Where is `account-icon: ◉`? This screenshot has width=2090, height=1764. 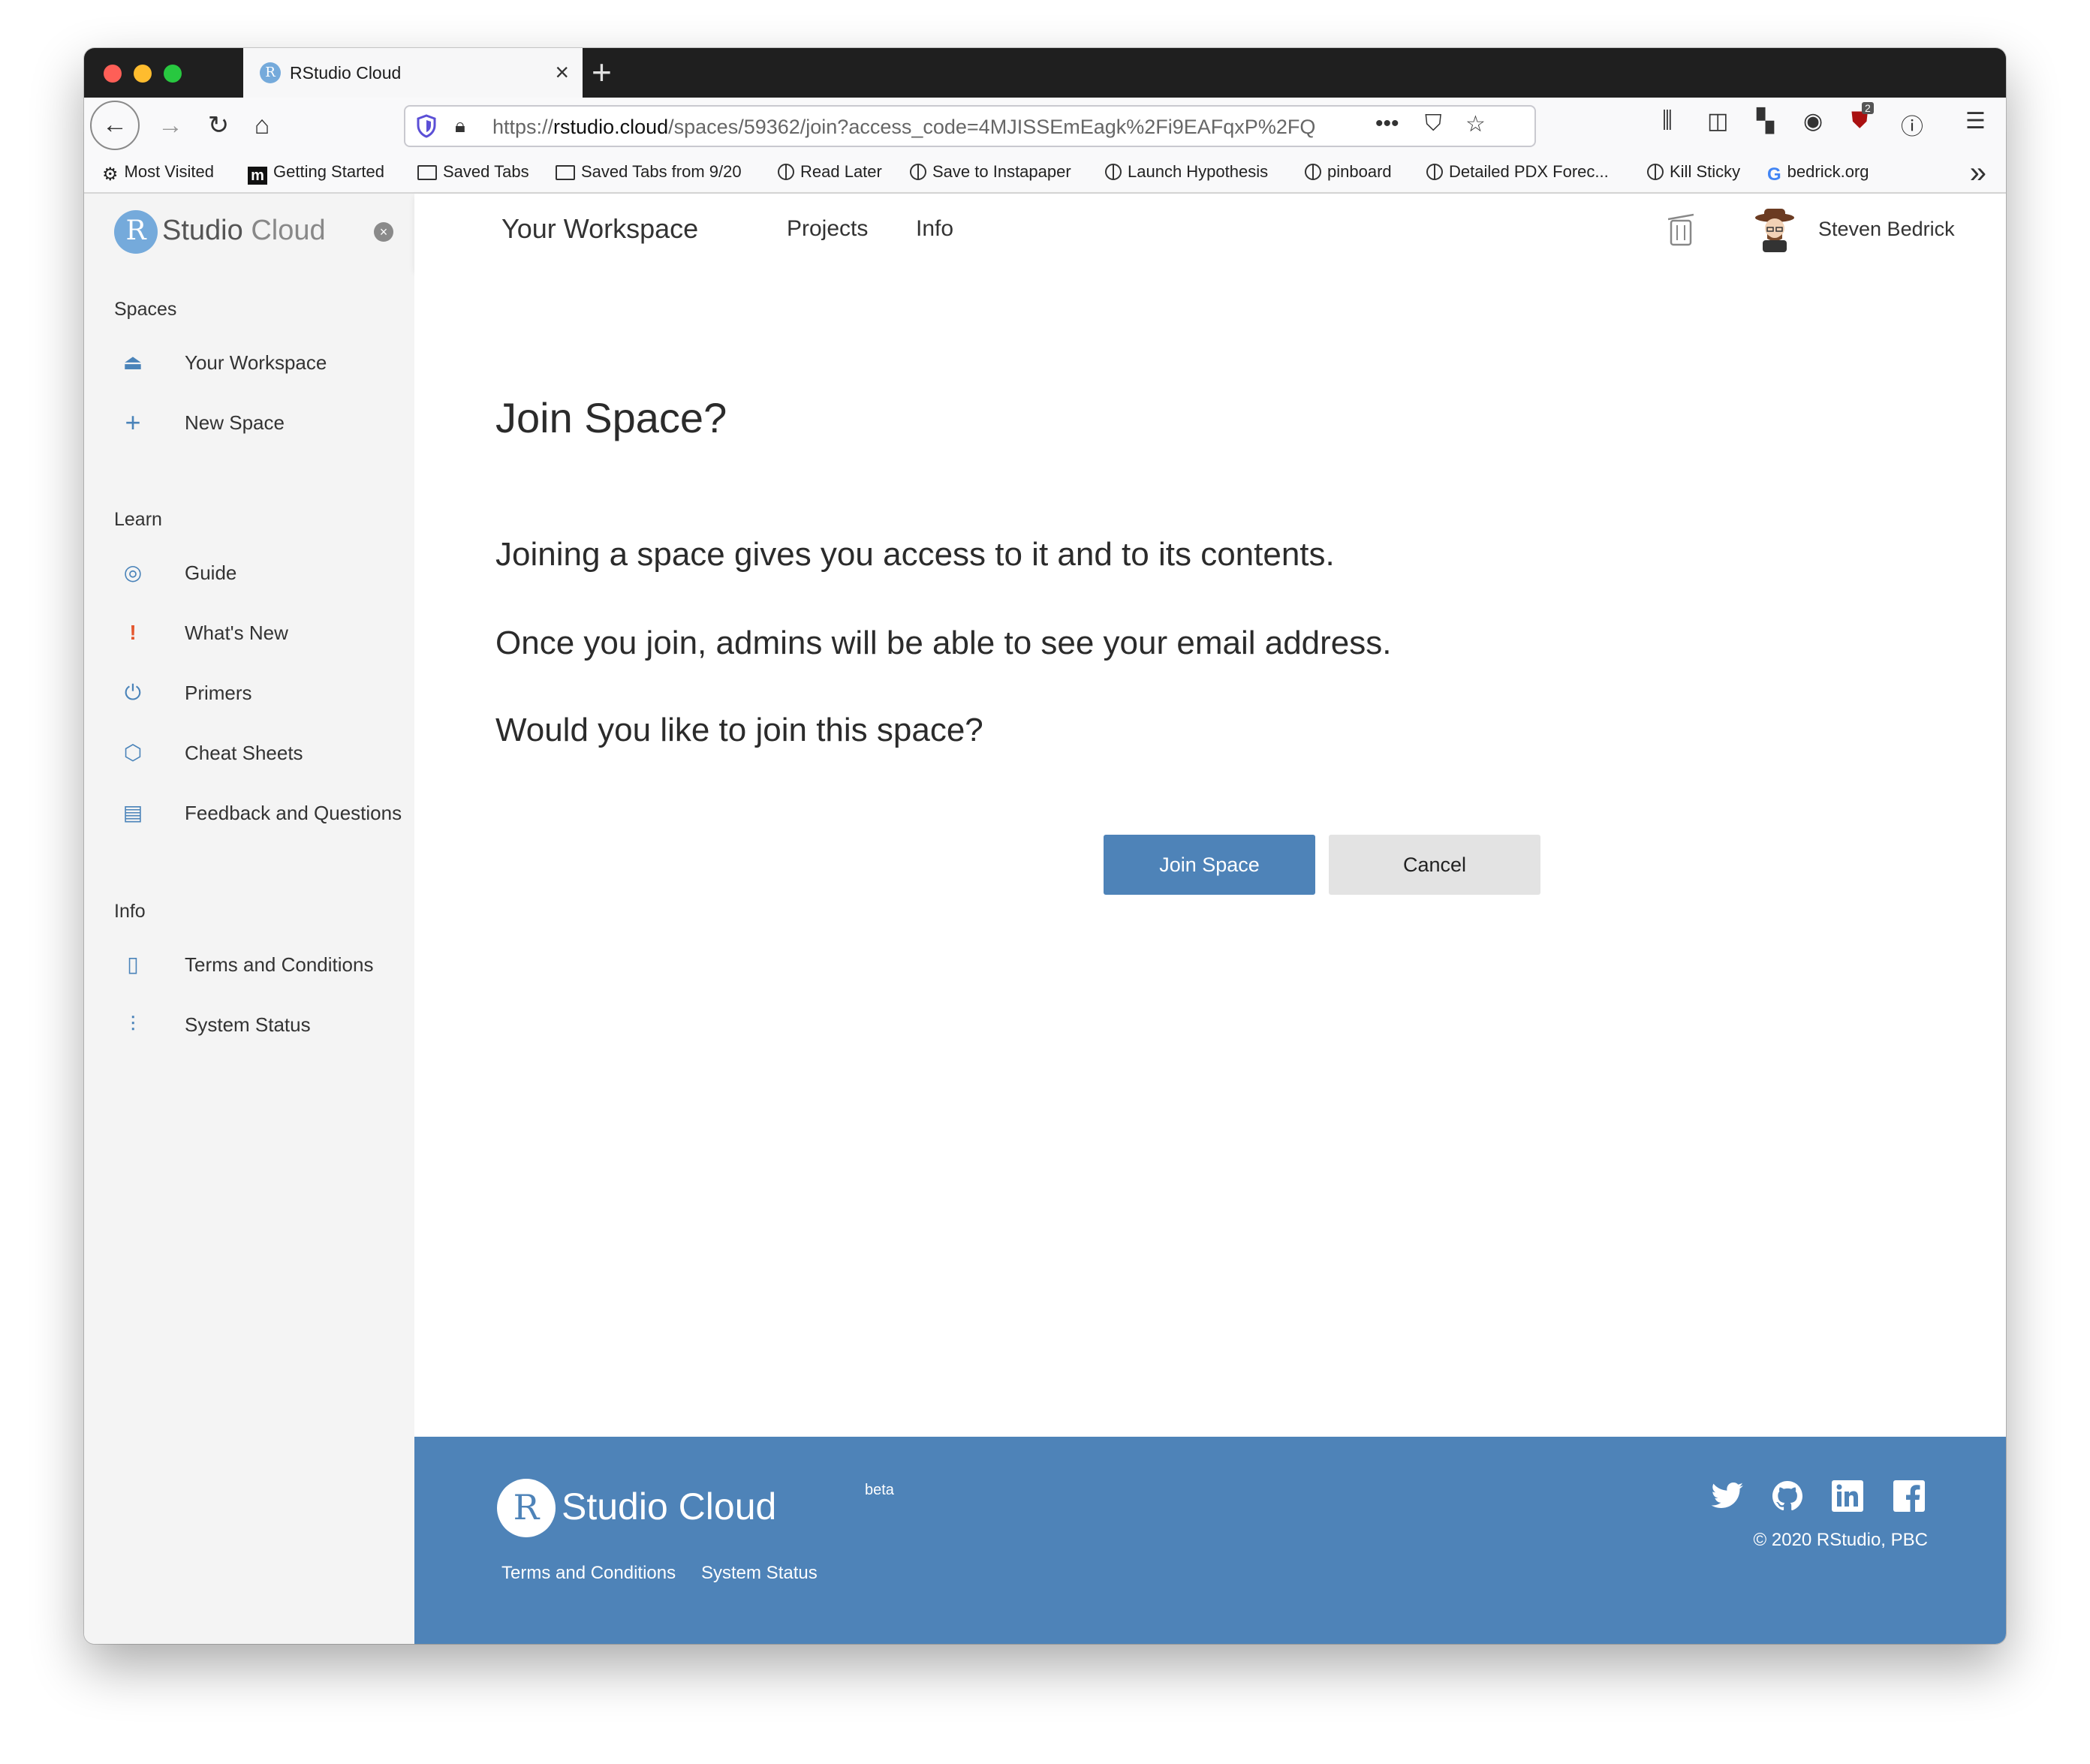 account-icon: ◉ is located at coordinates (1813, 121).